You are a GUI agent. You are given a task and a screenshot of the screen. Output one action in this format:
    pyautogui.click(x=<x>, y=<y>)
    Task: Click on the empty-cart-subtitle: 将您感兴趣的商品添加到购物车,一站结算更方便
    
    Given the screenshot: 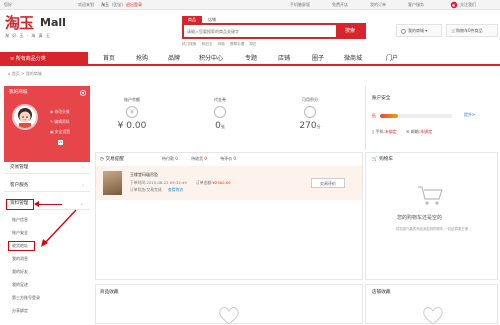 What is the action you would take?
    pyautogui.click(x=432, y=229)
    